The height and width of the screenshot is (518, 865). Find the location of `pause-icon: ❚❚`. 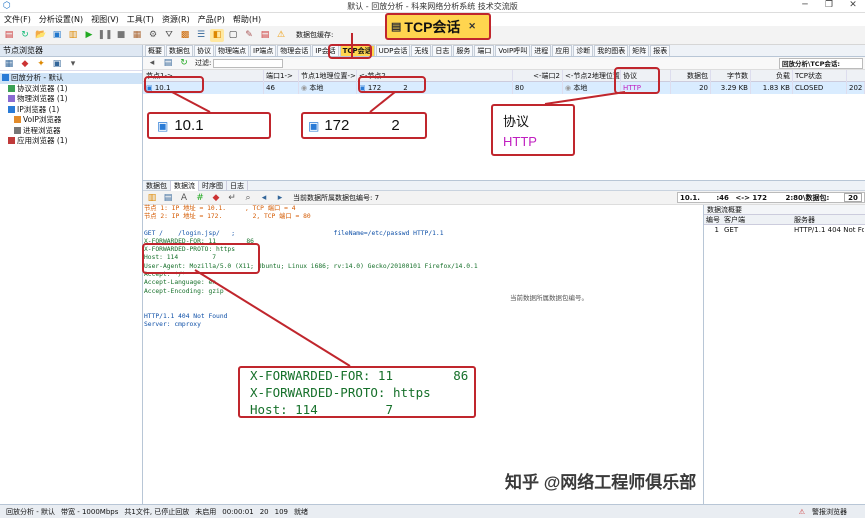

pause-icon: ❚❚ is located at coordinates (104, 35).